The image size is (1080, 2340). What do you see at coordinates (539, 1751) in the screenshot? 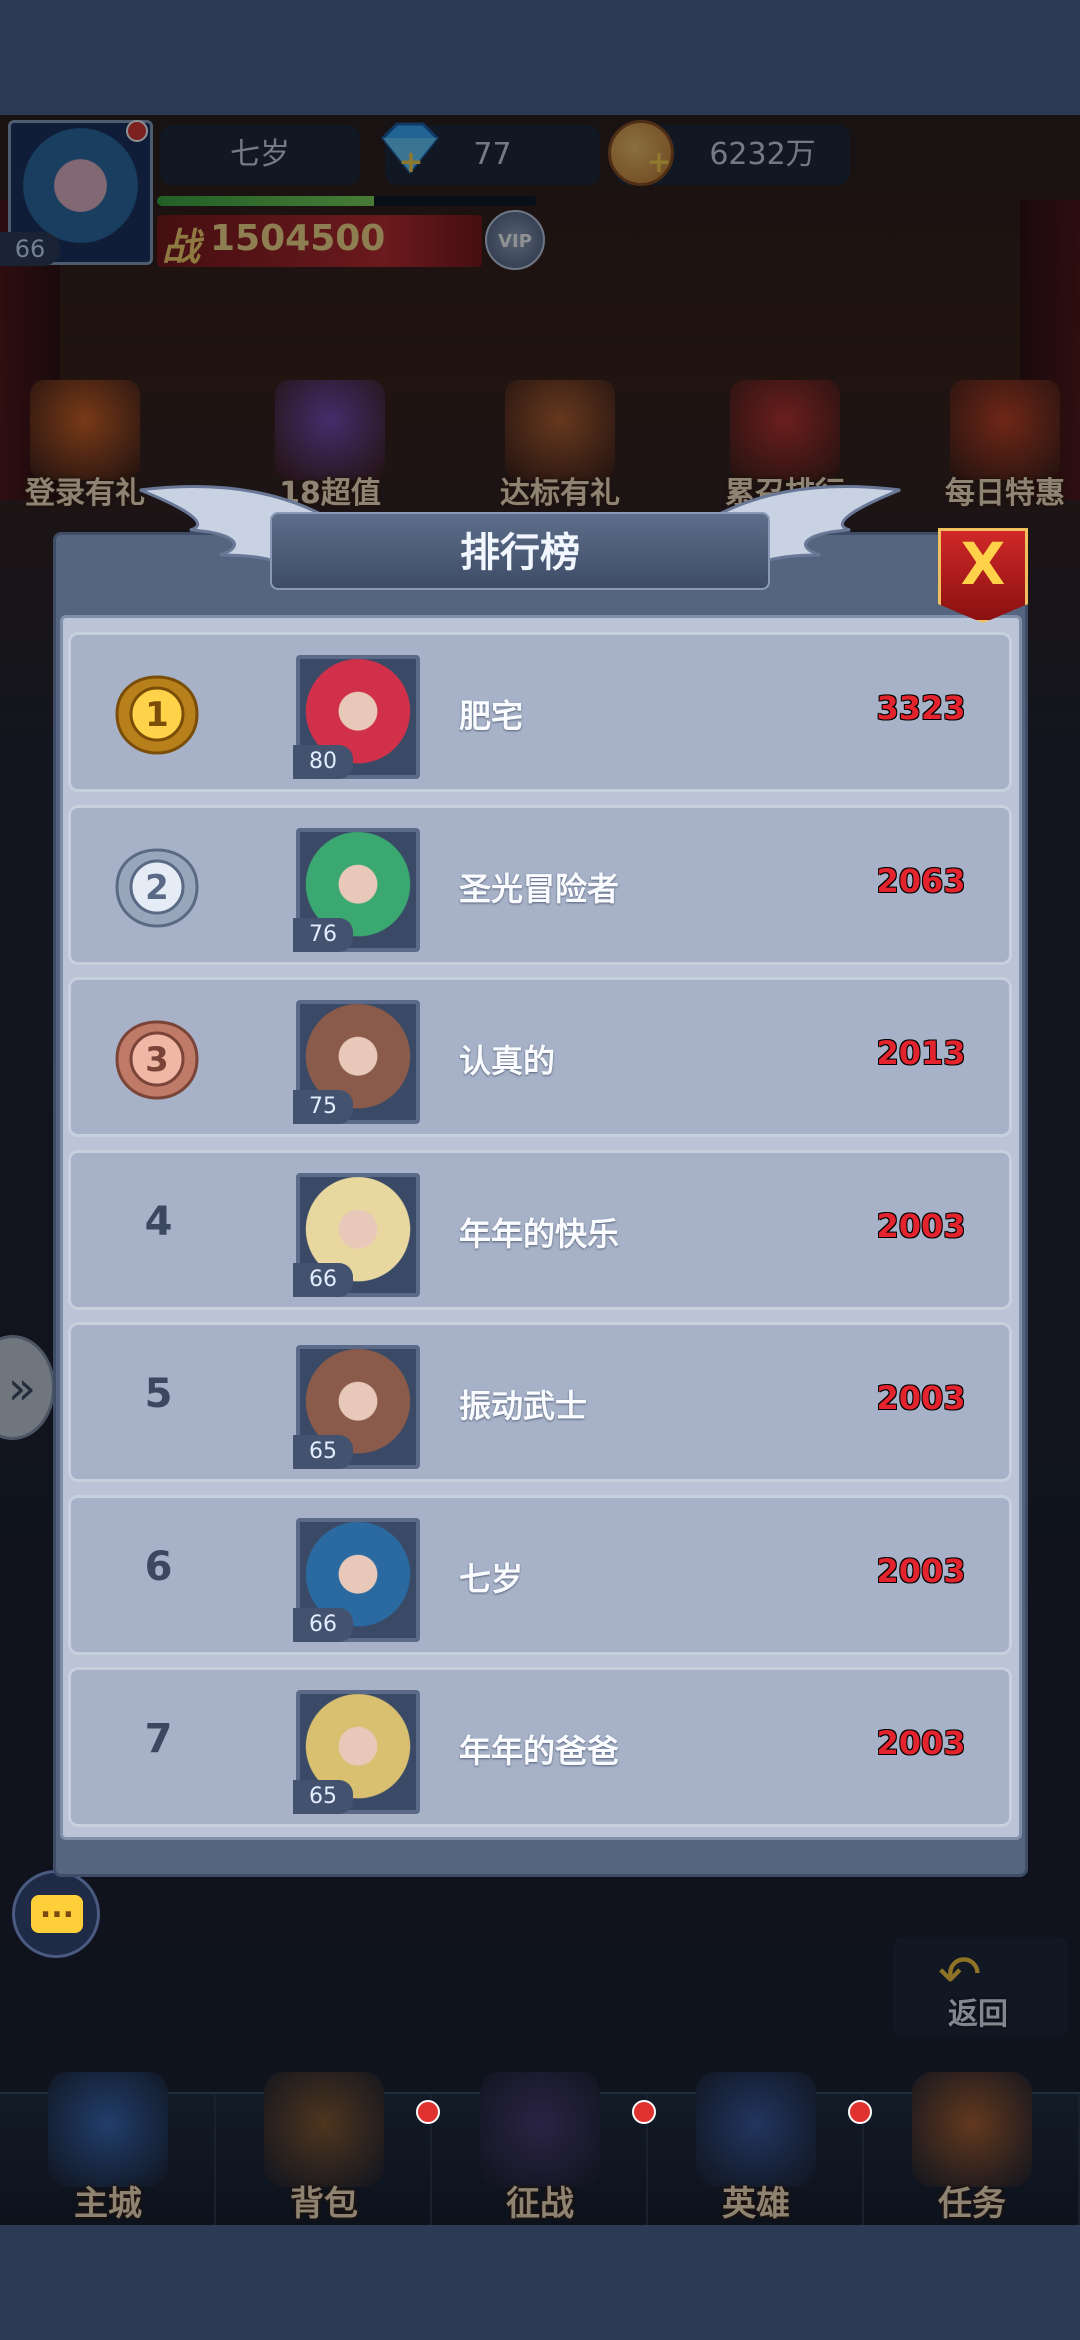
I see `player-name: 年年的爸爸` at bounding box center [539, 1751].